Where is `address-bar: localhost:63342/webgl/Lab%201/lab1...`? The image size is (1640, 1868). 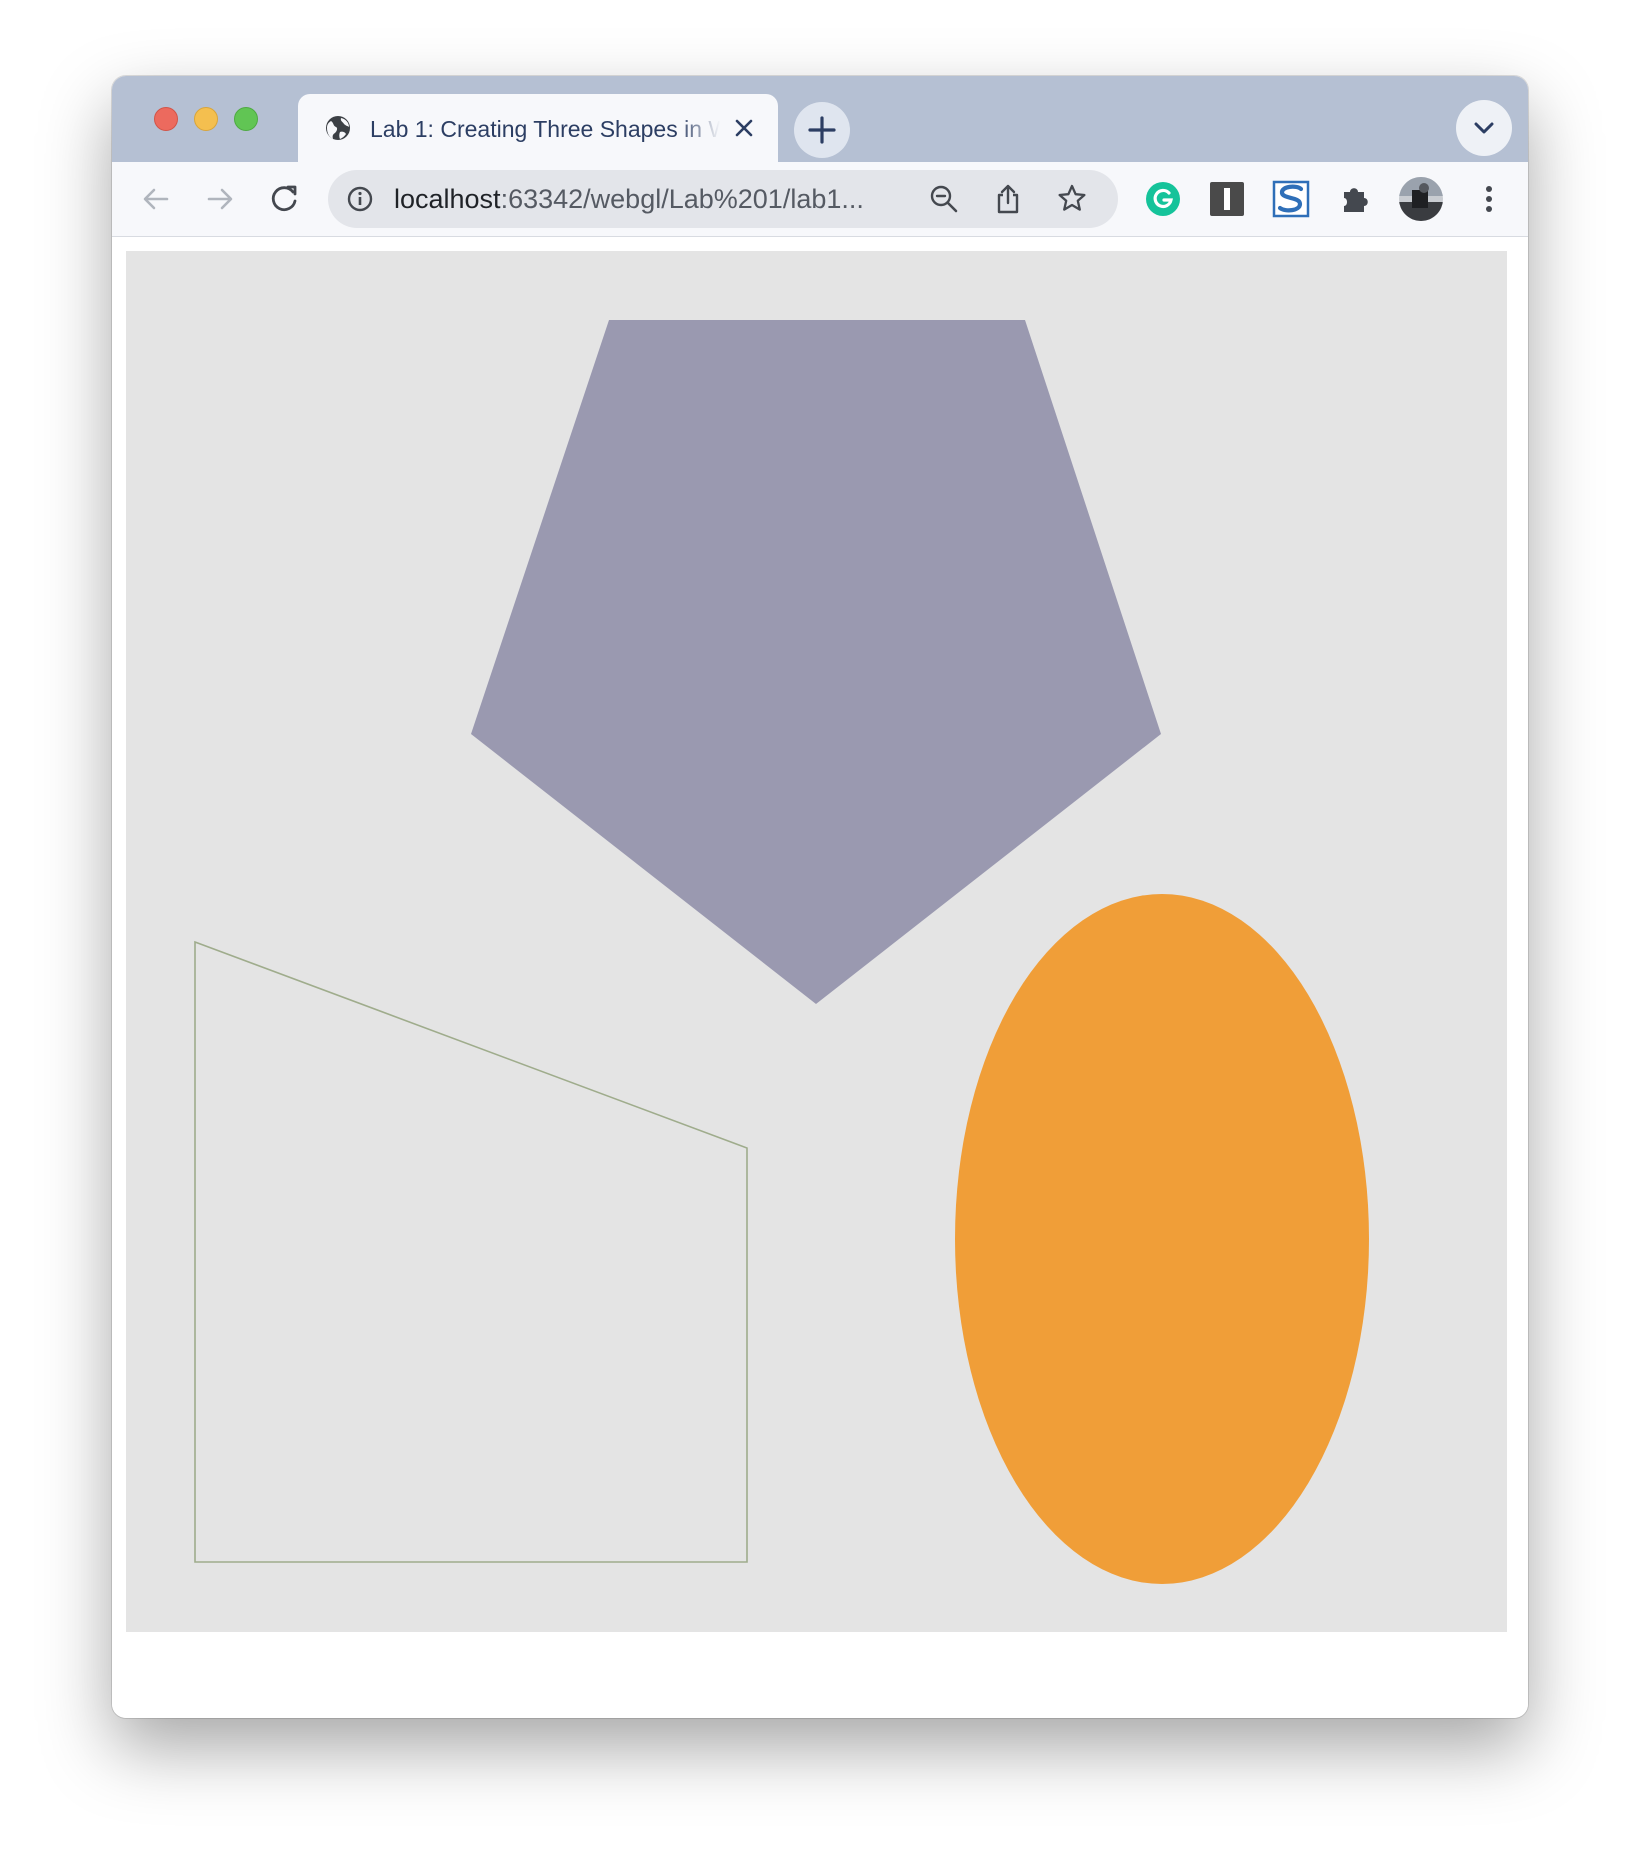 address-bar: localhost:63342/webgl/Lab%201/lab1... is located at coordinates (723, 199).